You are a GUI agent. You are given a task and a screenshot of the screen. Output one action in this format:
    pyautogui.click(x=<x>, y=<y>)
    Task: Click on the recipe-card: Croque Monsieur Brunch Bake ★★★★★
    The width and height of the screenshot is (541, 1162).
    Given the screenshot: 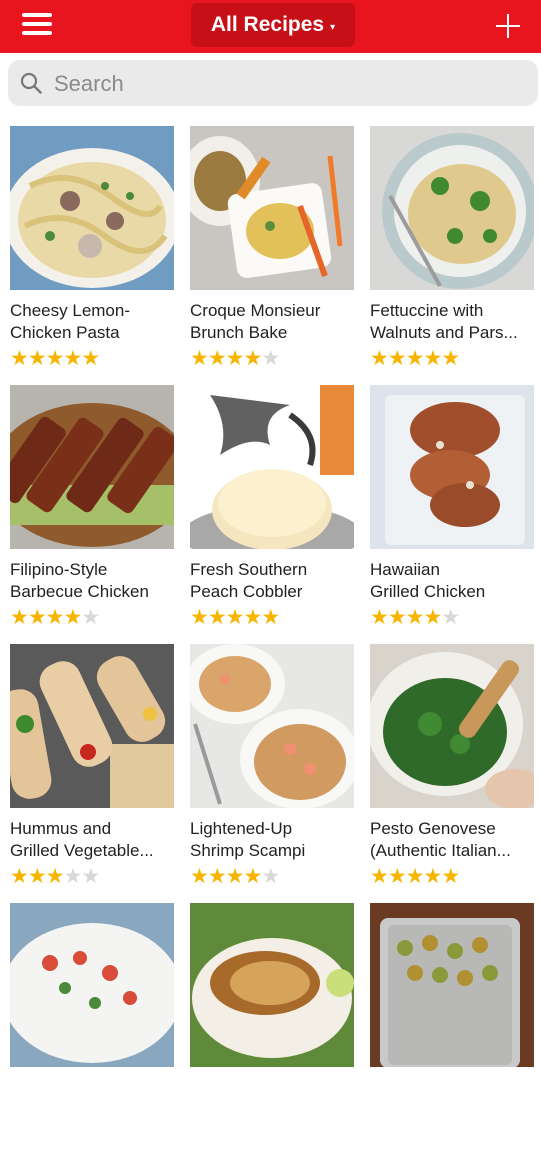 What is the action you would take?
    pyautogui.click(x=272, y=255)
    